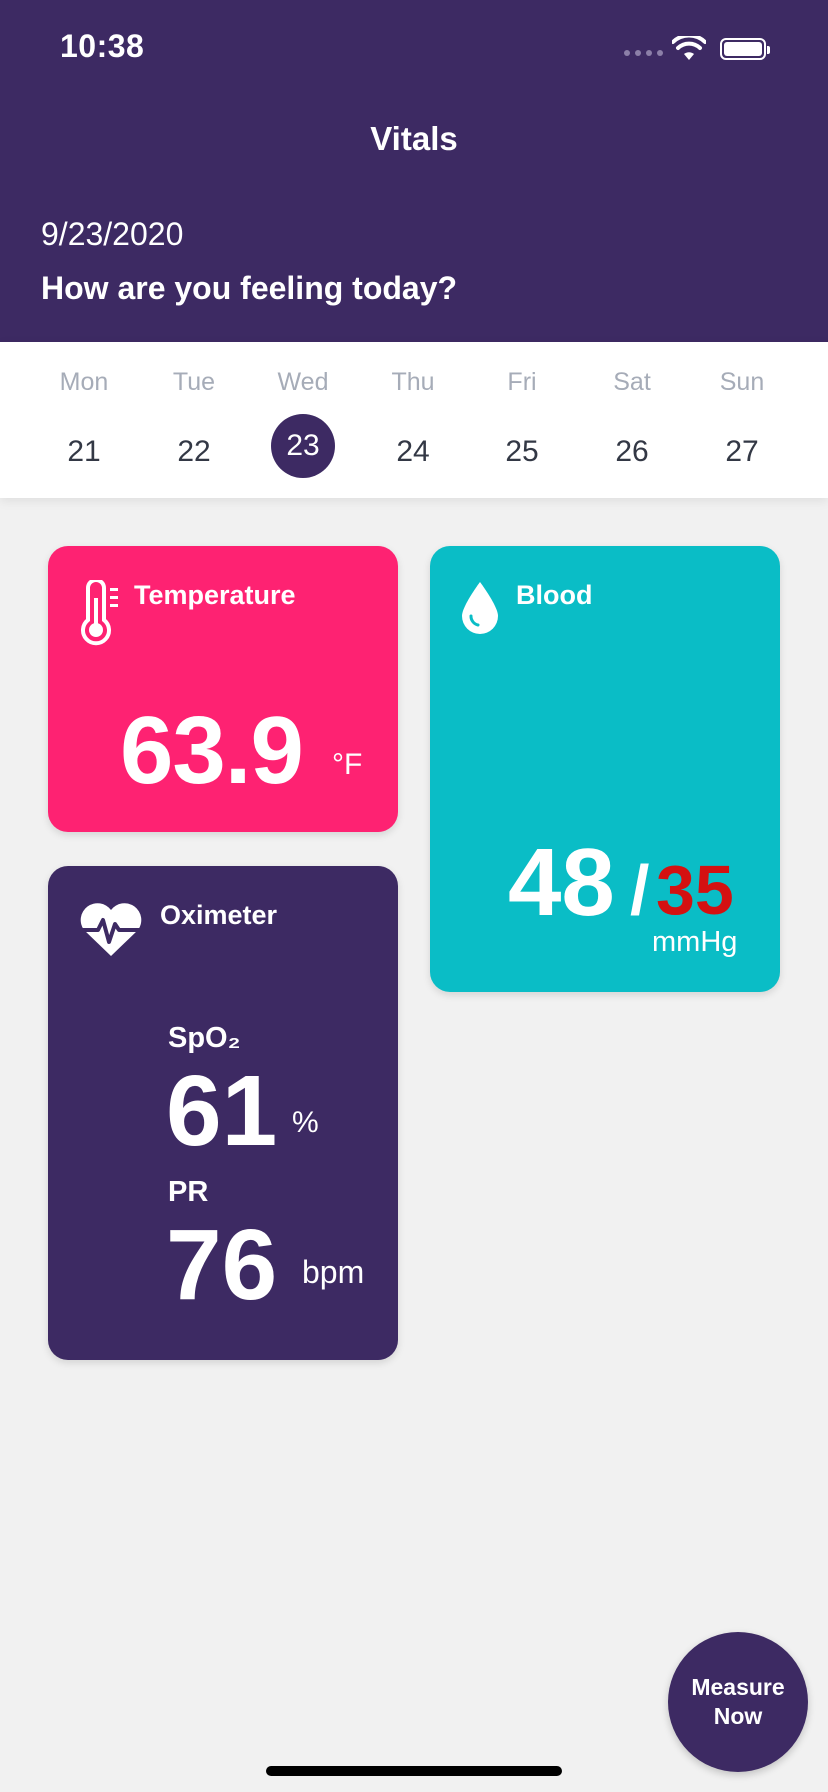 The height and width of the screenshot is (1792, 828). I want to click on battery-icon, so click(745, 49).